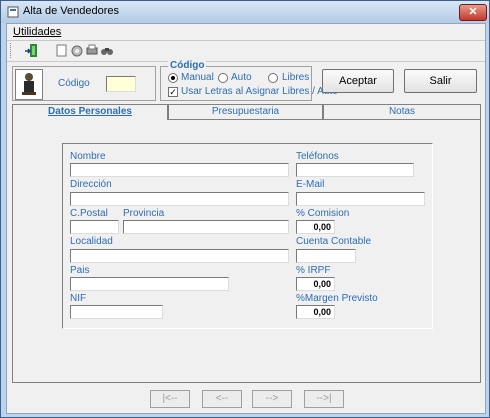 This screenshot has height=418, width=490. What do you see at coordinates (32, 50) in the screenshot?
I see `exit-door-icon` at bounding box center [32, 50].